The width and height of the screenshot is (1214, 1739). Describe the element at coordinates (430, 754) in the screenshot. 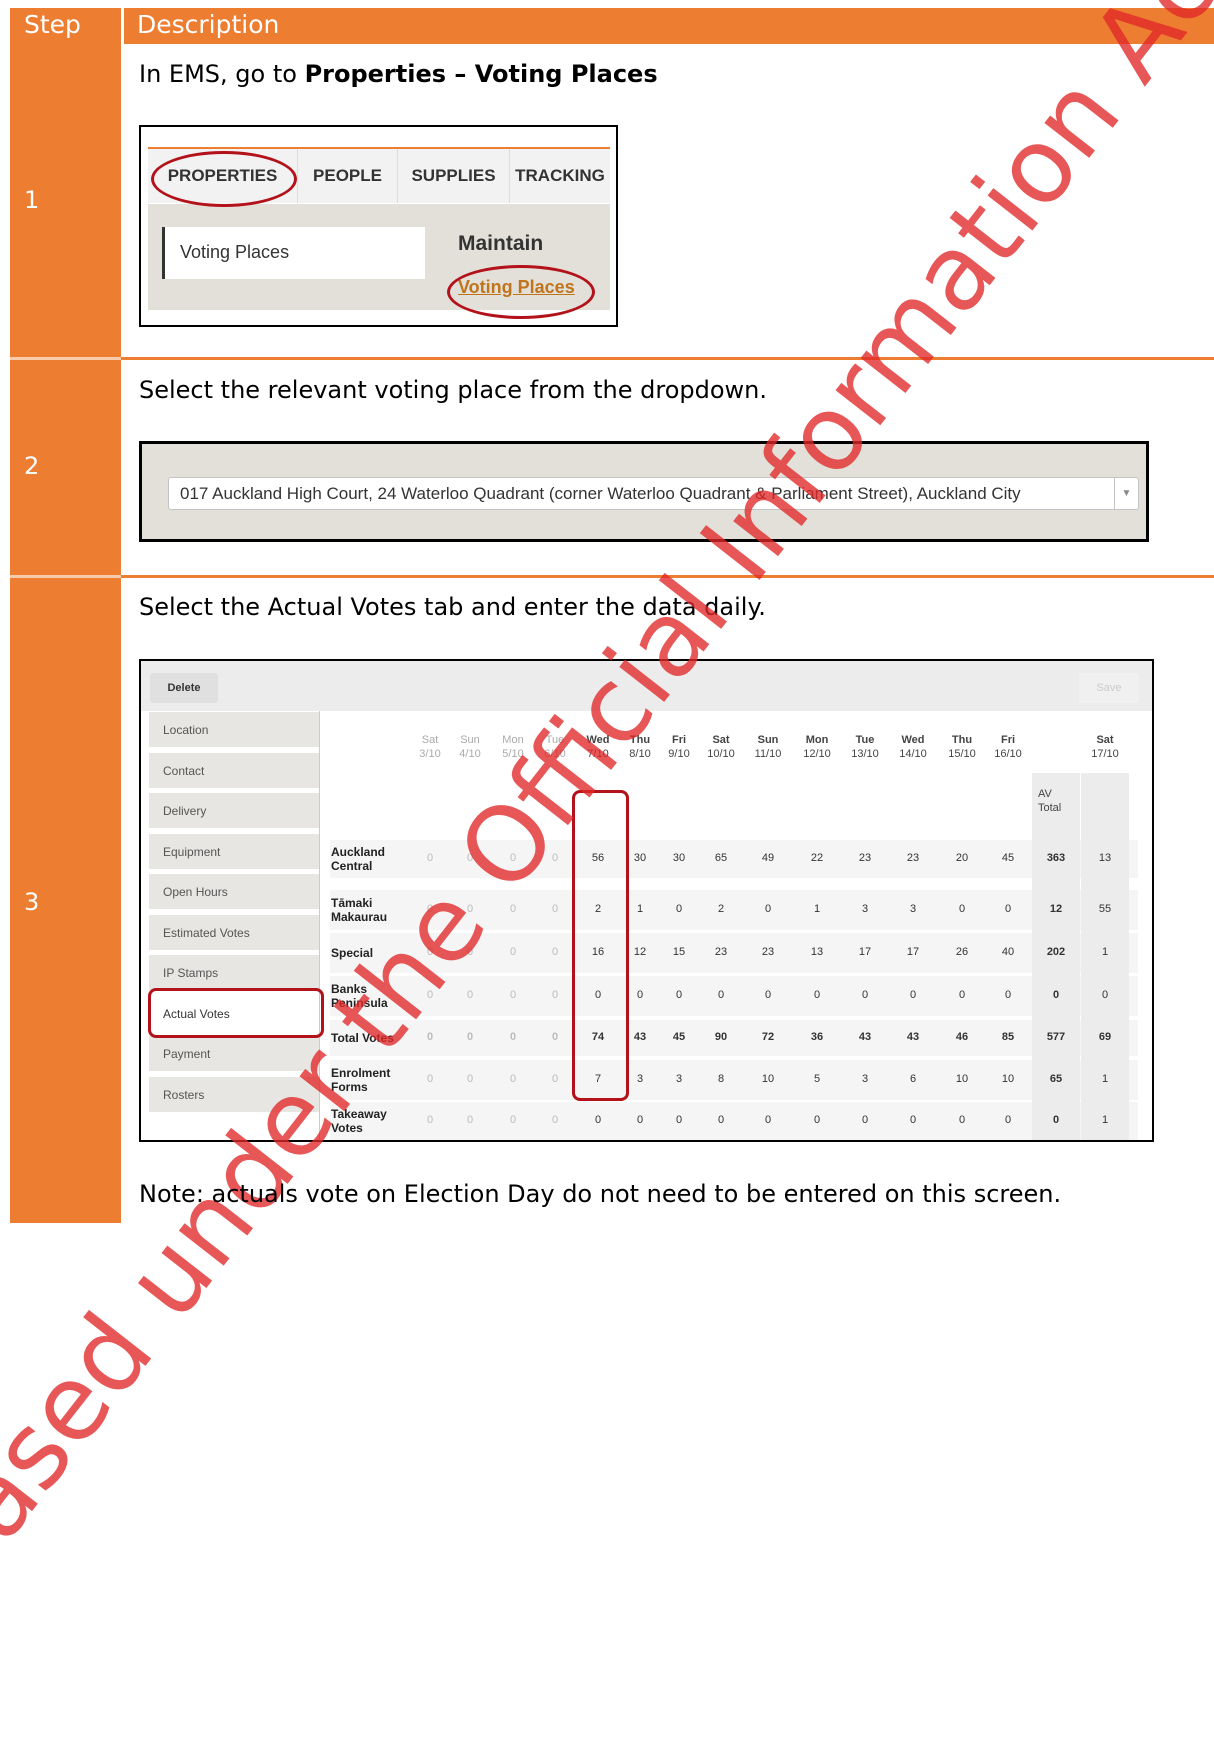

I see `day-date: 3/10` at that location.